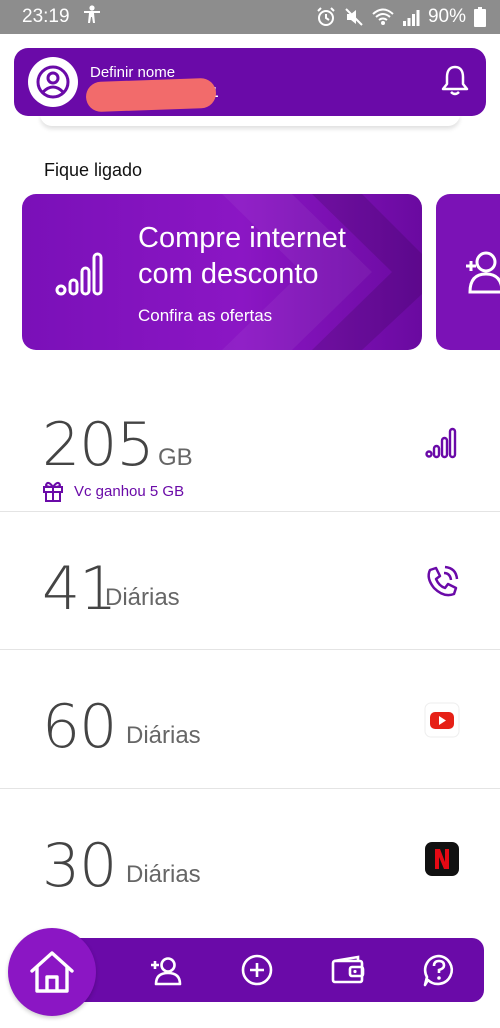  Describe the element at coordinates (354, 17) in the screenshot. I see `mute-icon` at that location.